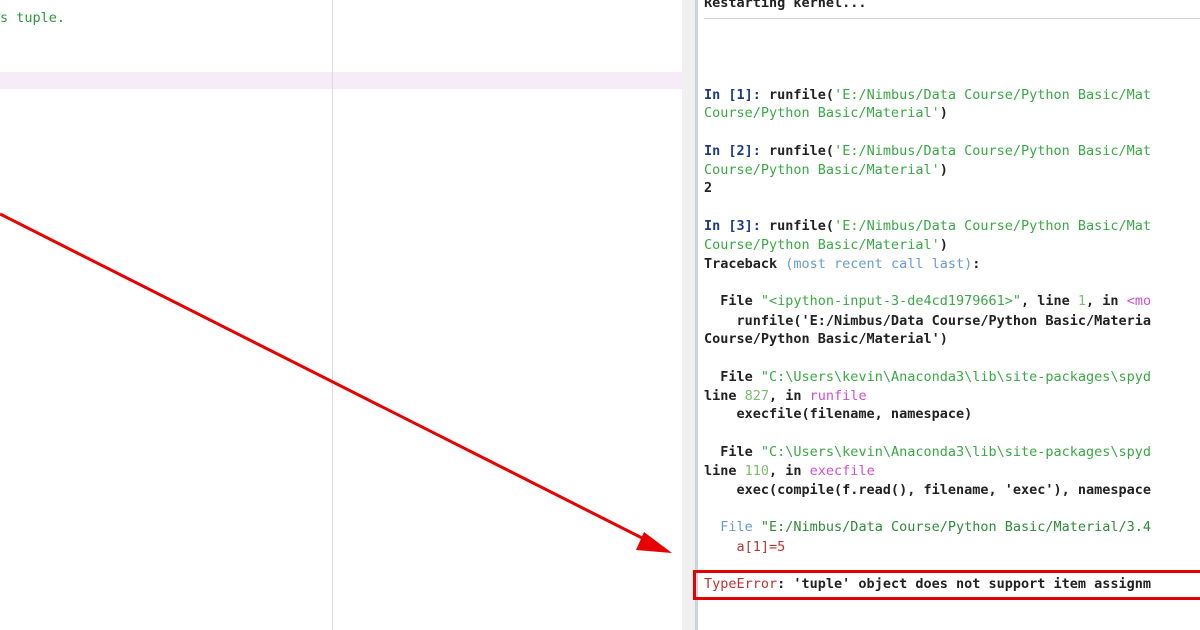  Describe the element at coordinates (654, 542) in the screenshot. I see `arrow-head-icon` at that location.